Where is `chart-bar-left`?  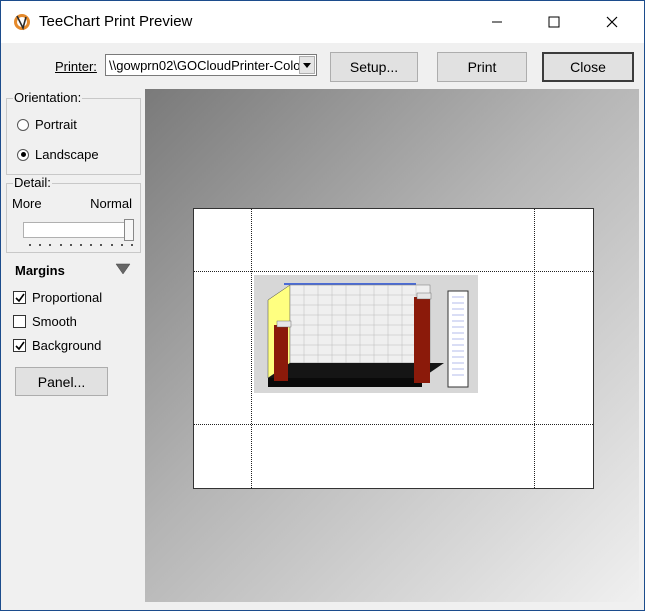
chart-bar-left is located at coordinates (281, 353).